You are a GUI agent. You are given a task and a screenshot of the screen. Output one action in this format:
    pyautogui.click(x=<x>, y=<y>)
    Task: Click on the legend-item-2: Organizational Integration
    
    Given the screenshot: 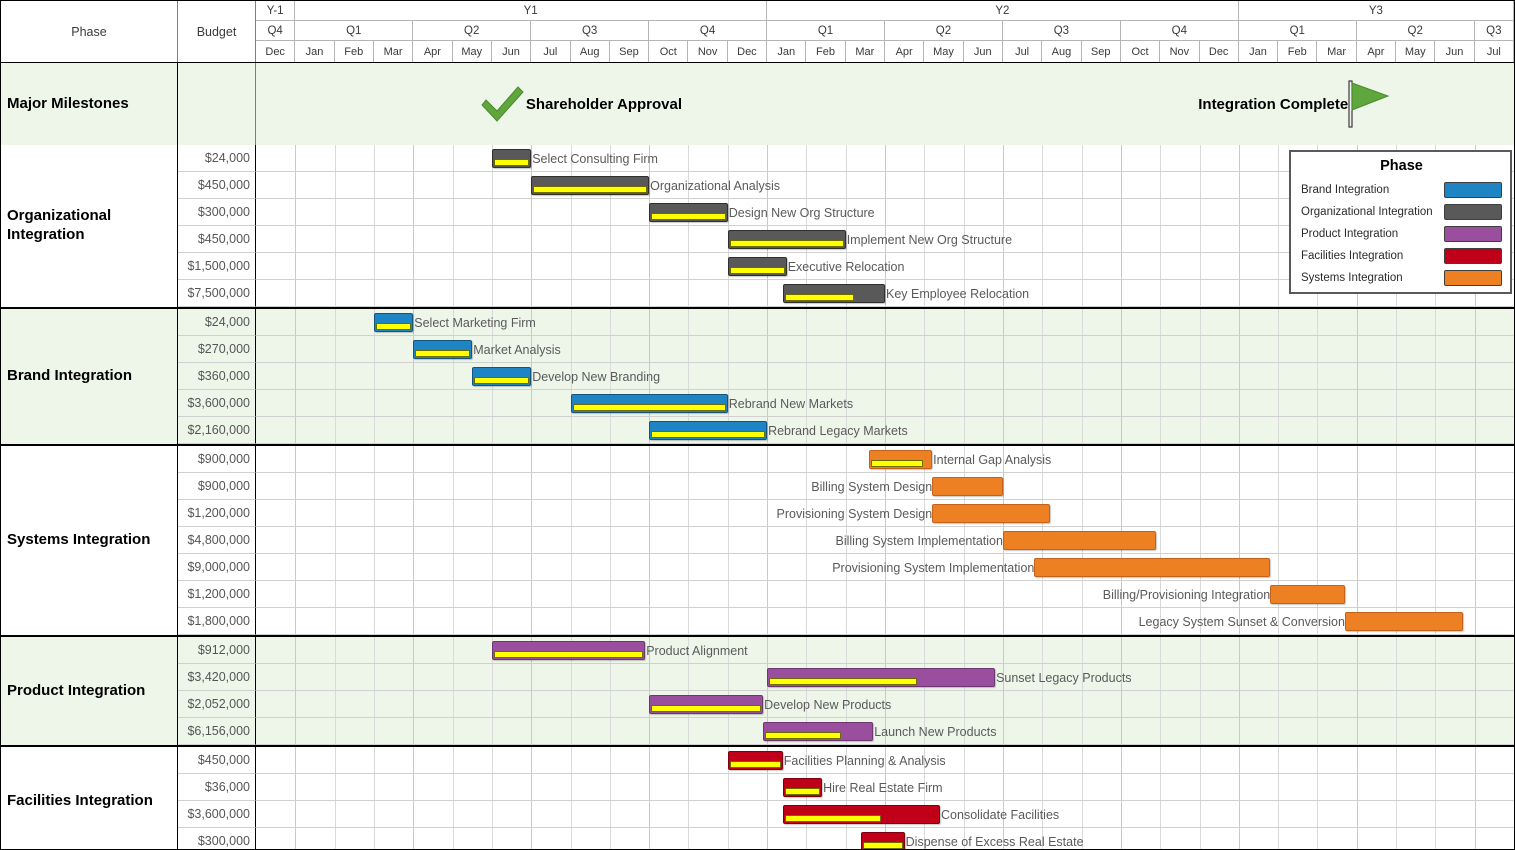 What is the action you would take?
    pyautogui.click(x=1401, y=212)
    